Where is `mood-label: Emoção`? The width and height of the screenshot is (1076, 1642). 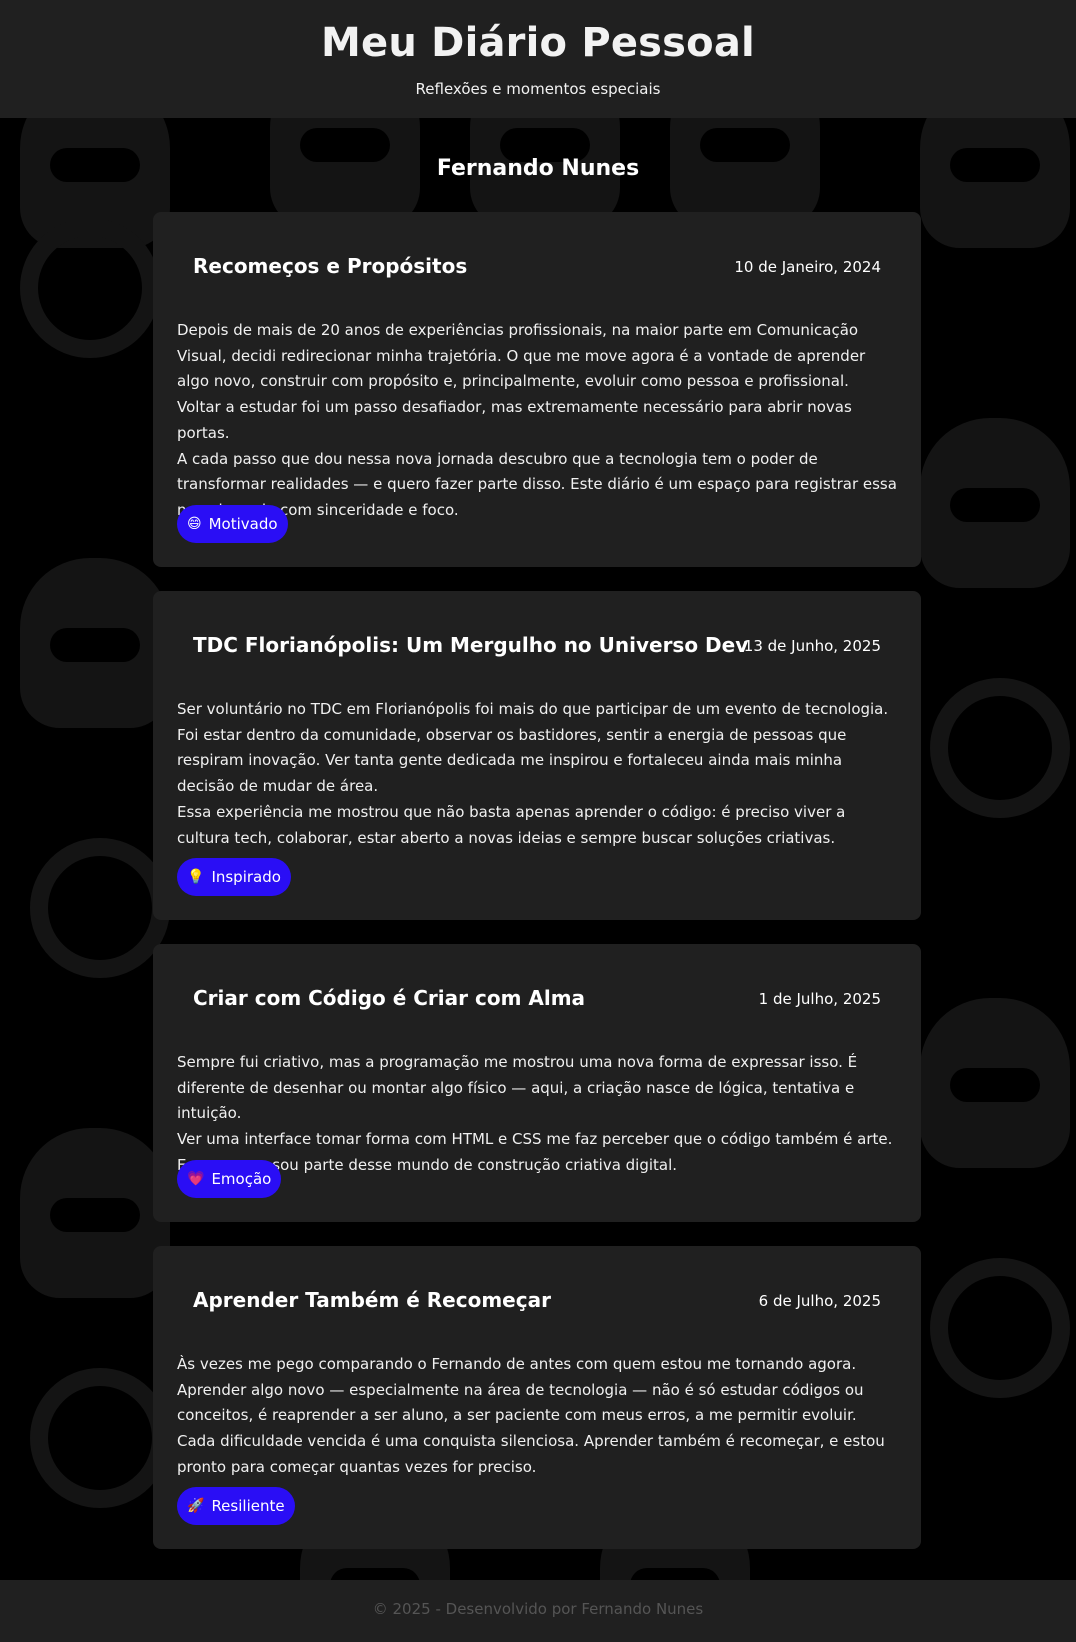
mood-label: Emoção is located at coordinates (241, 1179).